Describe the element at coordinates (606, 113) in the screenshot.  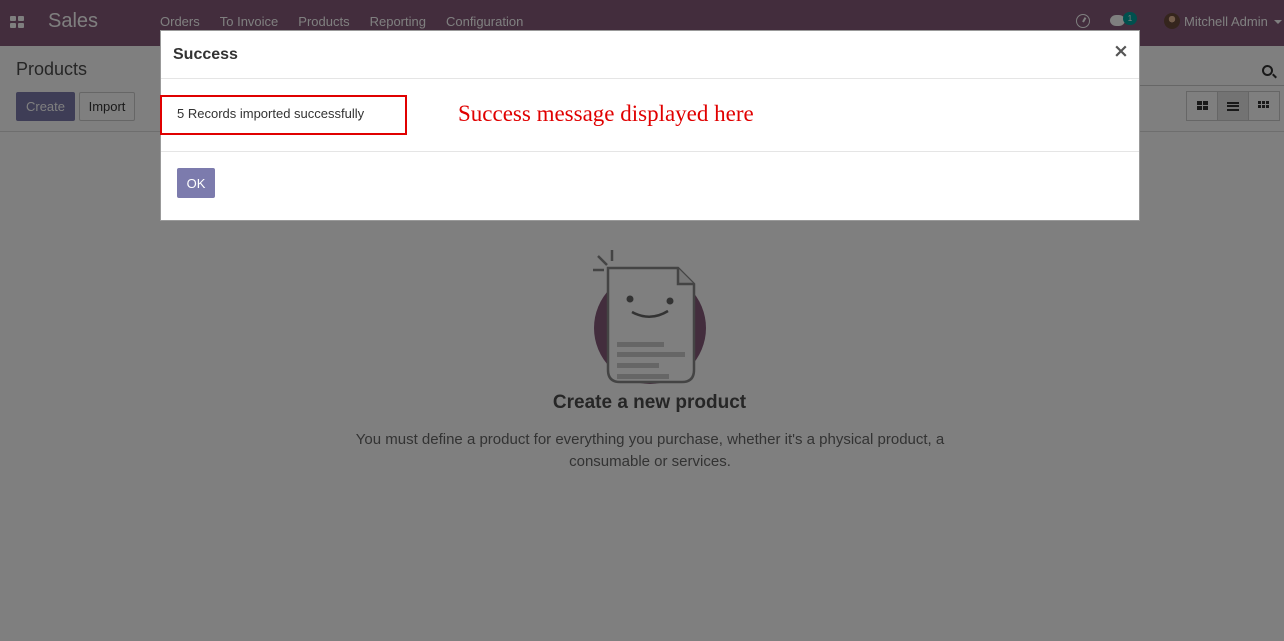
I see `annotation-text: Success message displayed here` at that location.